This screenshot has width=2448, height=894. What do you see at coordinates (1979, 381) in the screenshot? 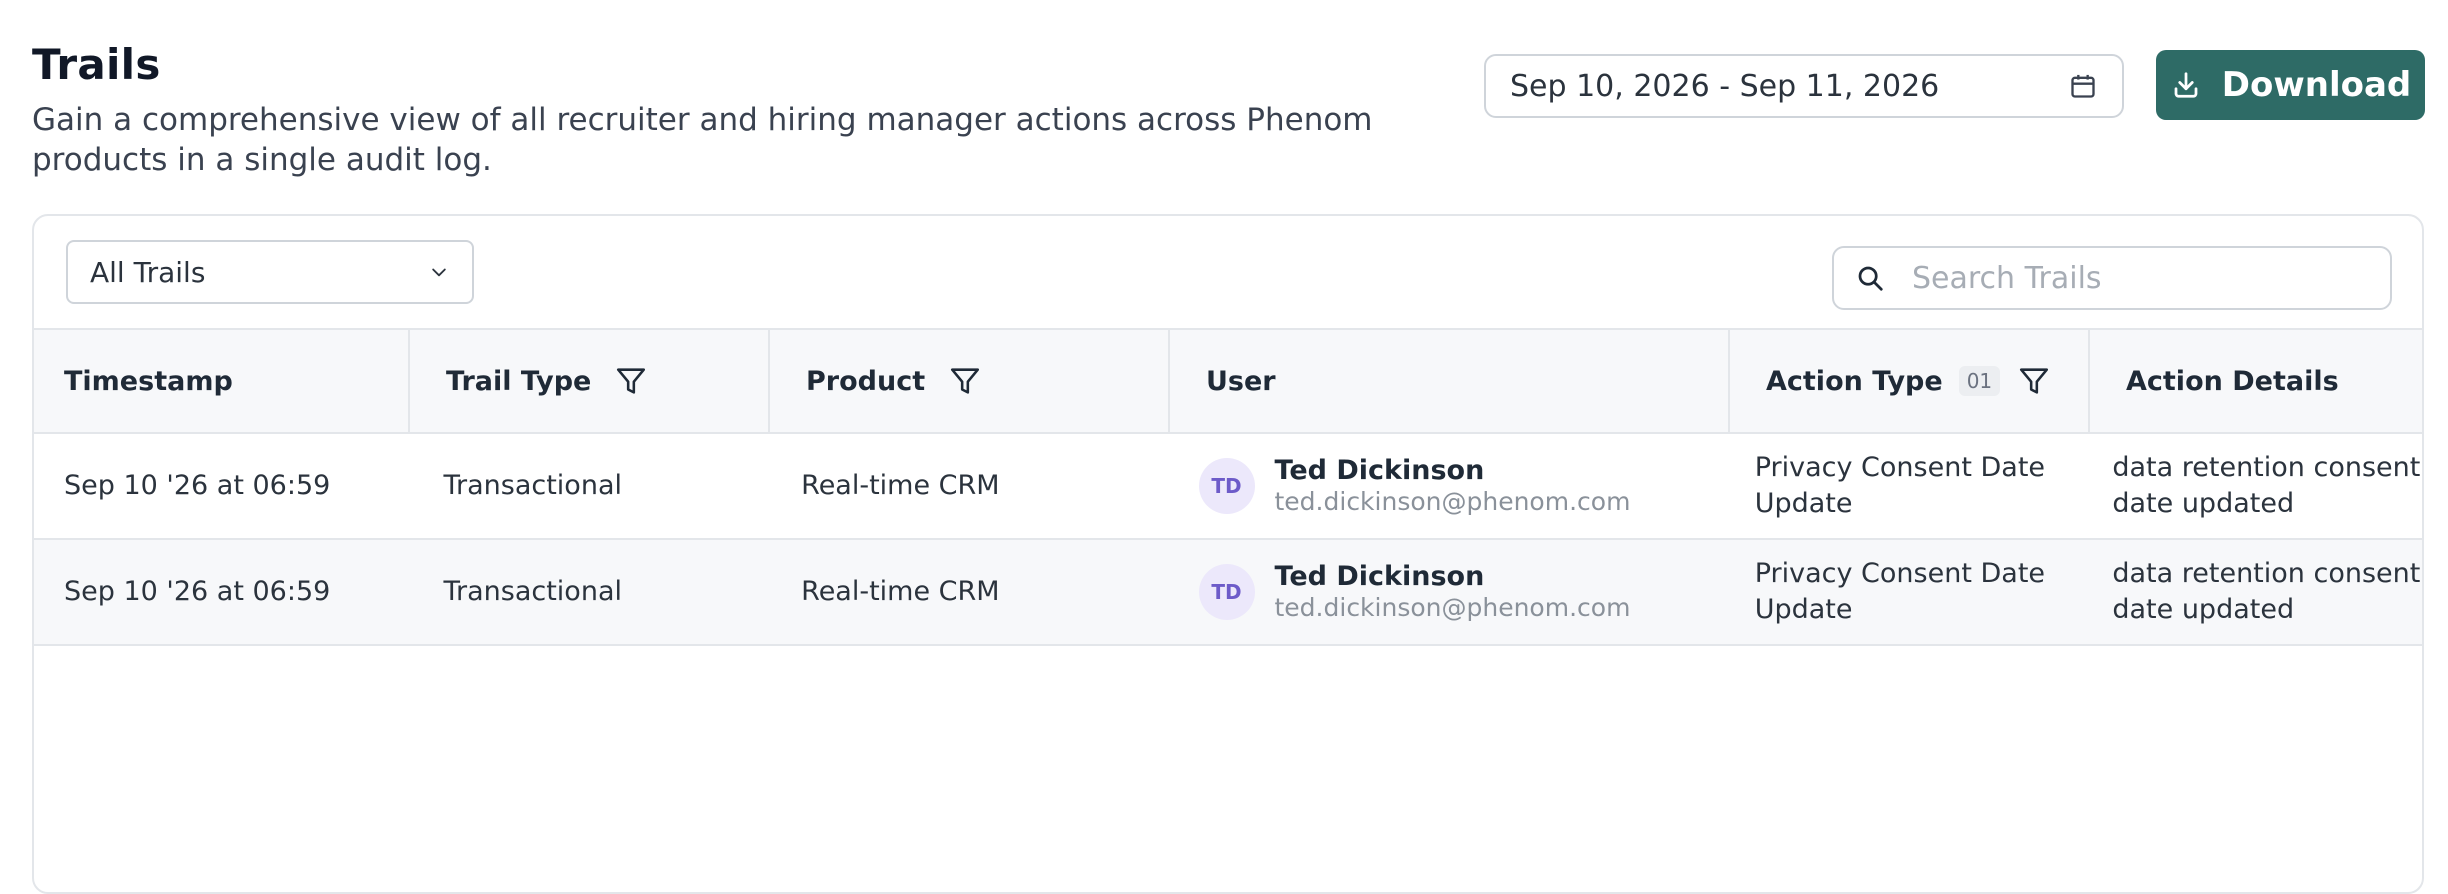
I see `filter-count-badge: 01` at bounding box center [1979, 381].